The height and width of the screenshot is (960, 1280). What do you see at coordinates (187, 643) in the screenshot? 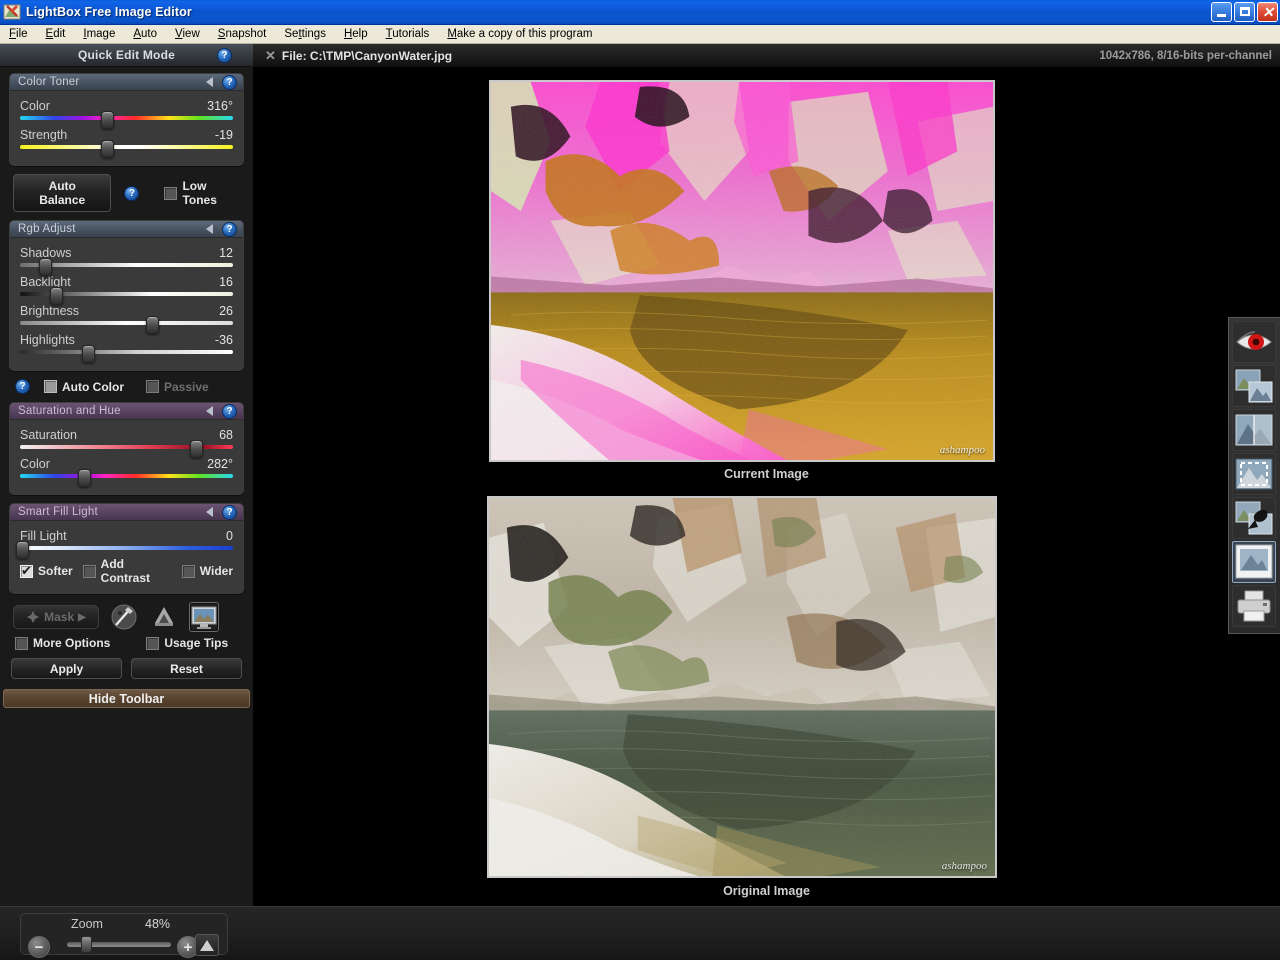
I see `usage-tips-checkbox: Usage Tips` at bounding box center [187, 643].